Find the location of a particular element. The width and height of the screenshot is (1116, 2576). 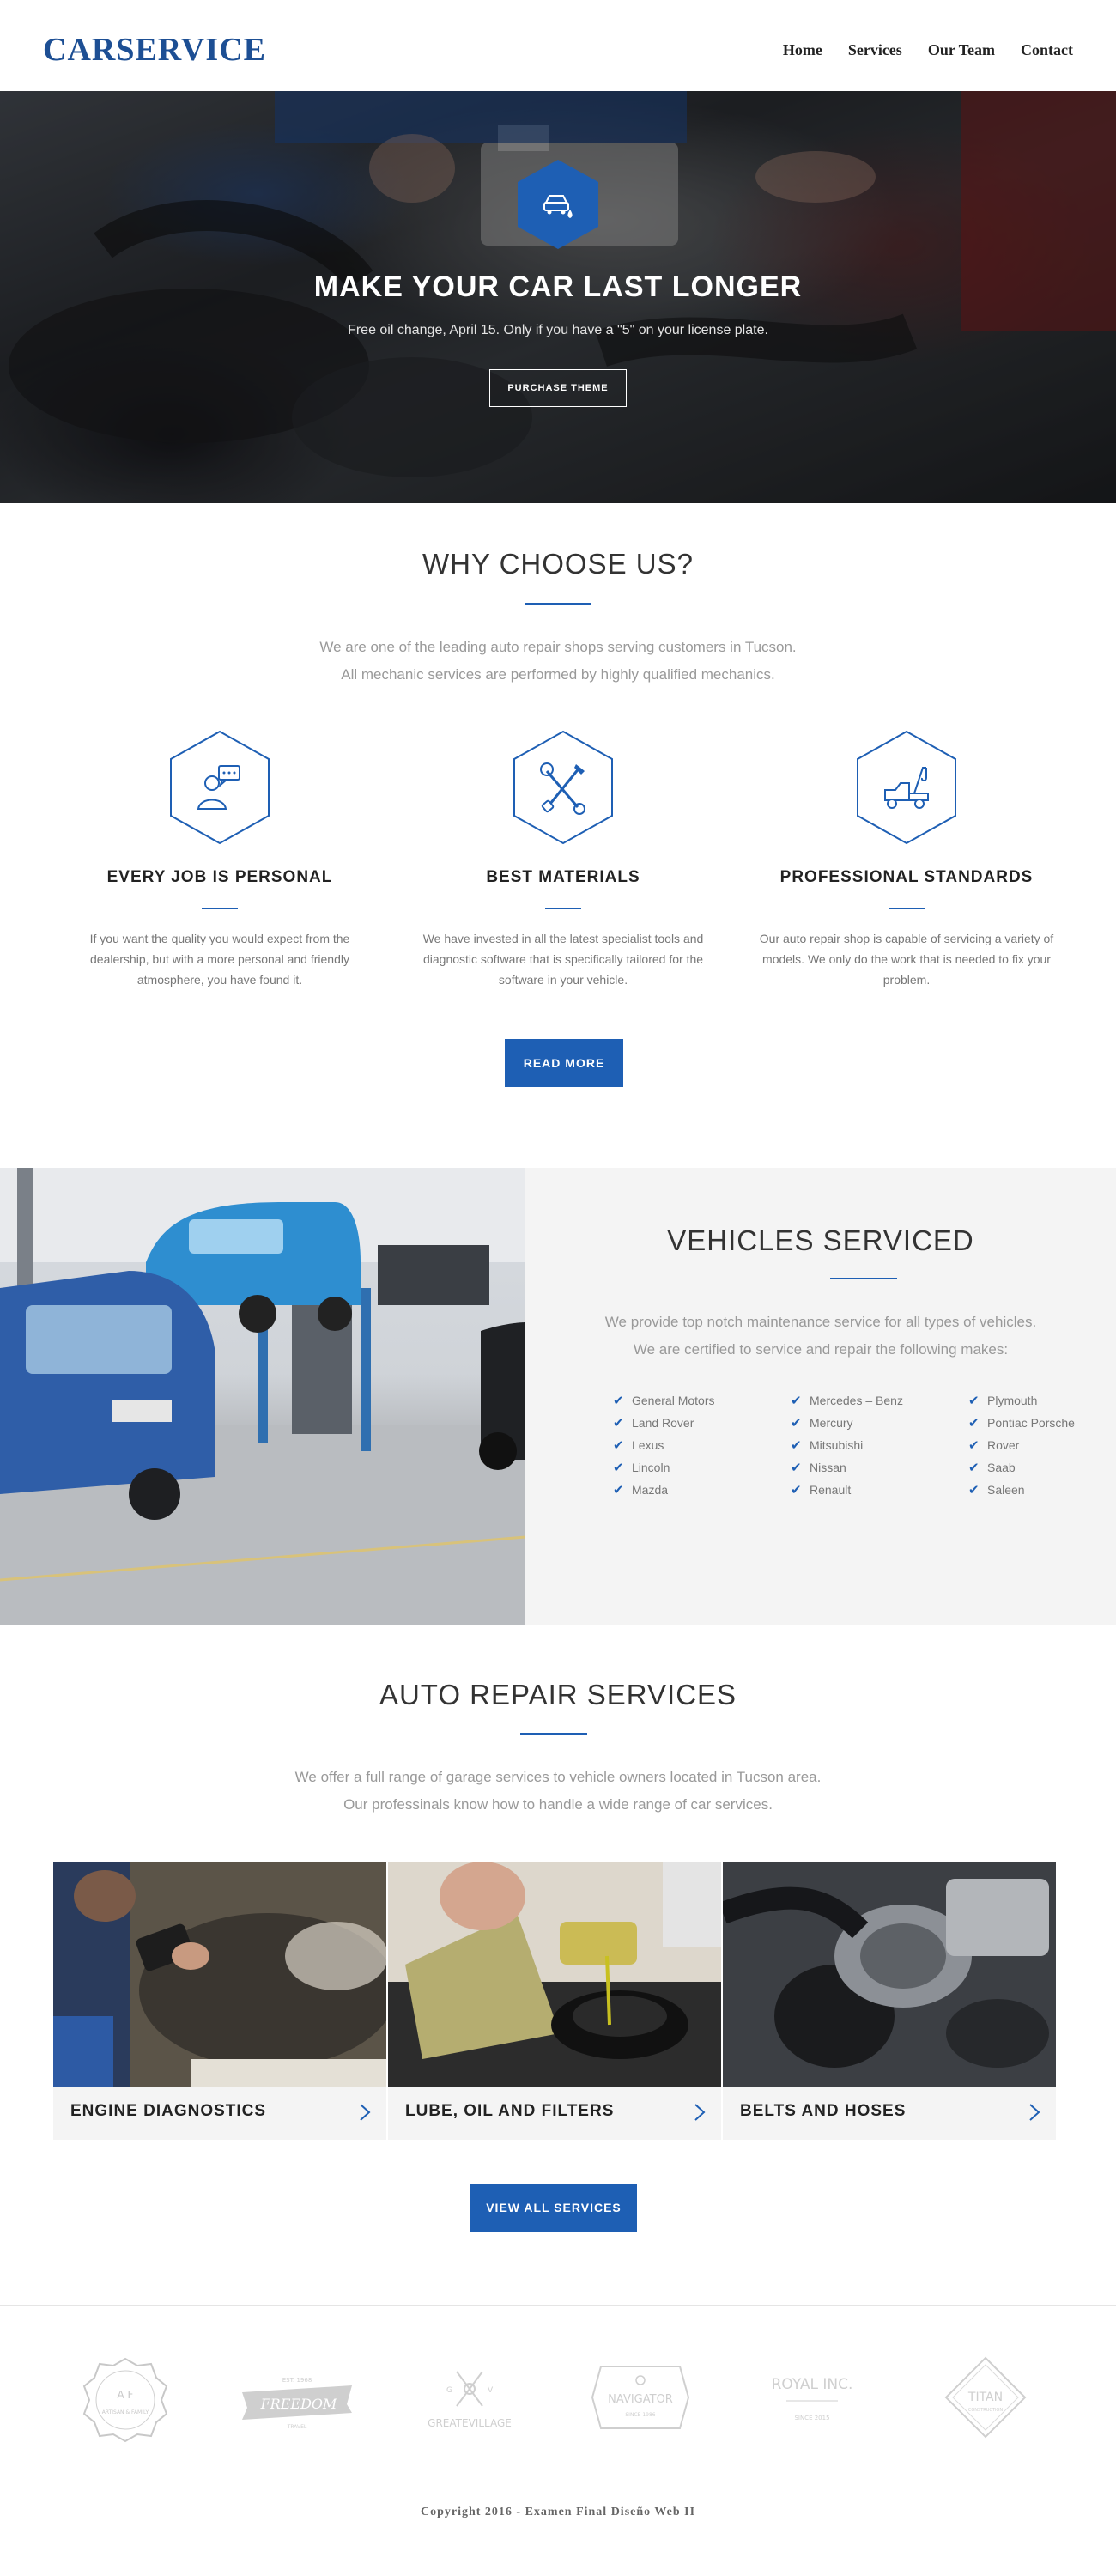

user-chat-icon is located at coordinates (220, 788).